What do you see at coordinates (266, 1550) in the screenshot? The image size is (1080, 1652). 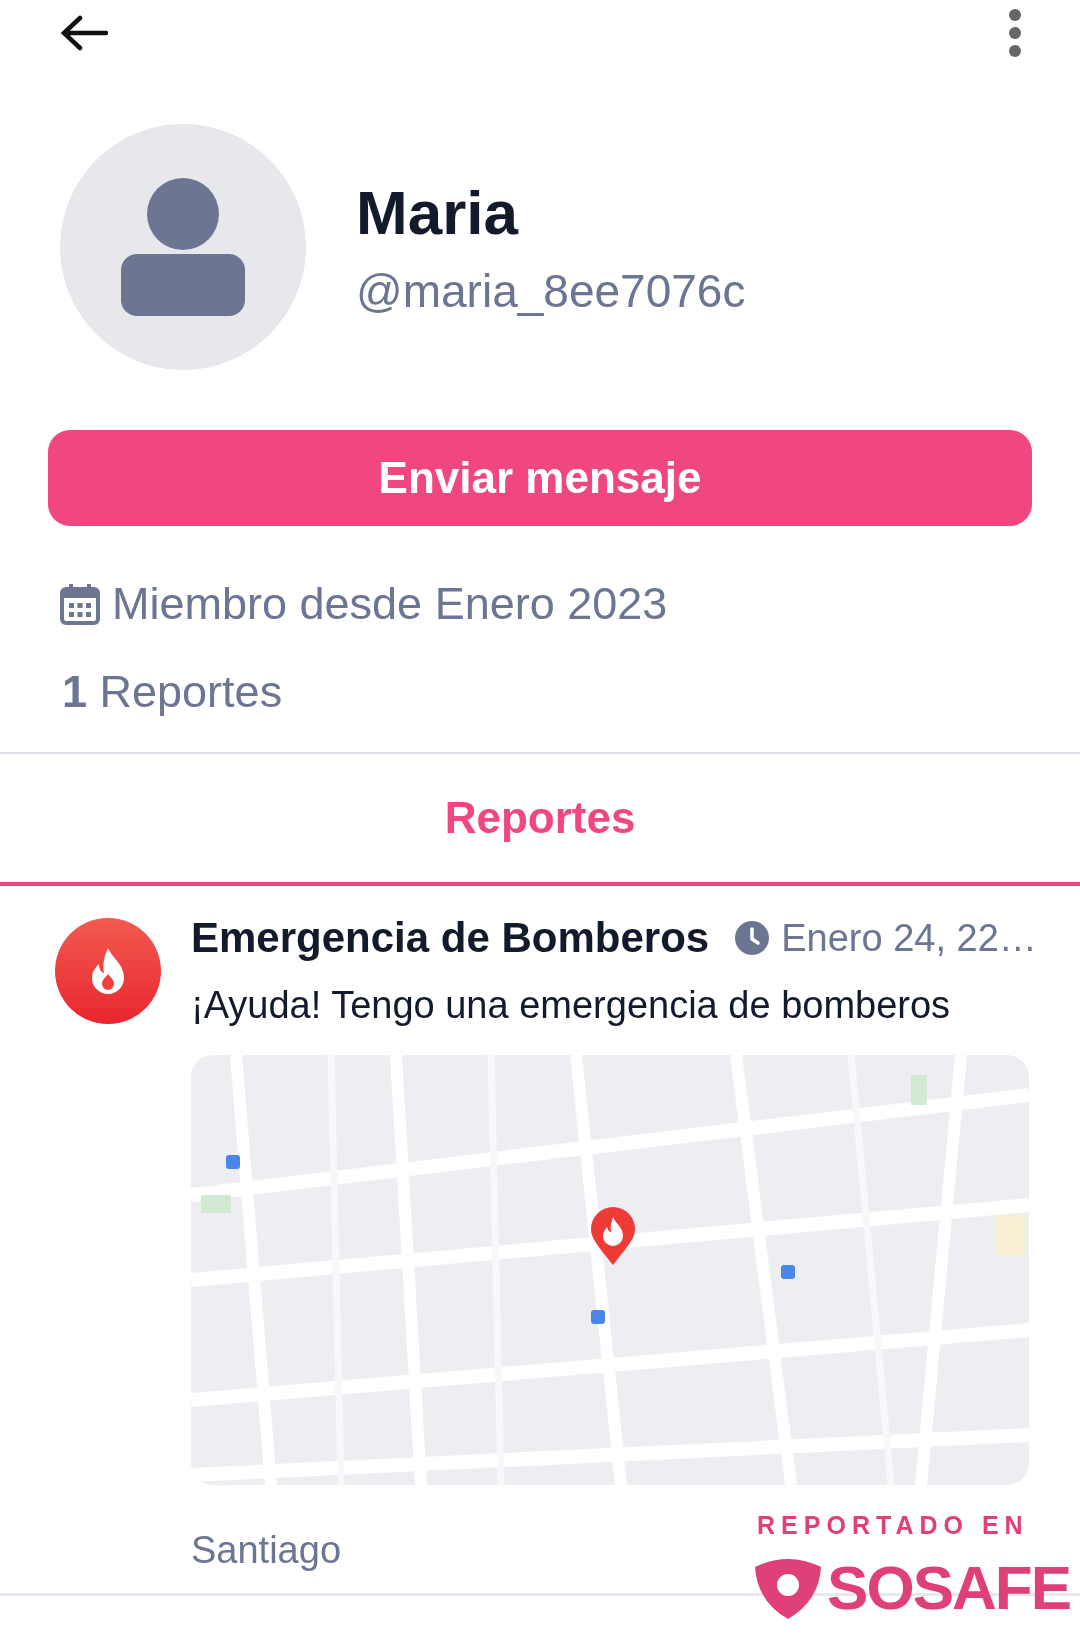 I see `report-location: Santiago` at bounding box center [266, 1550].